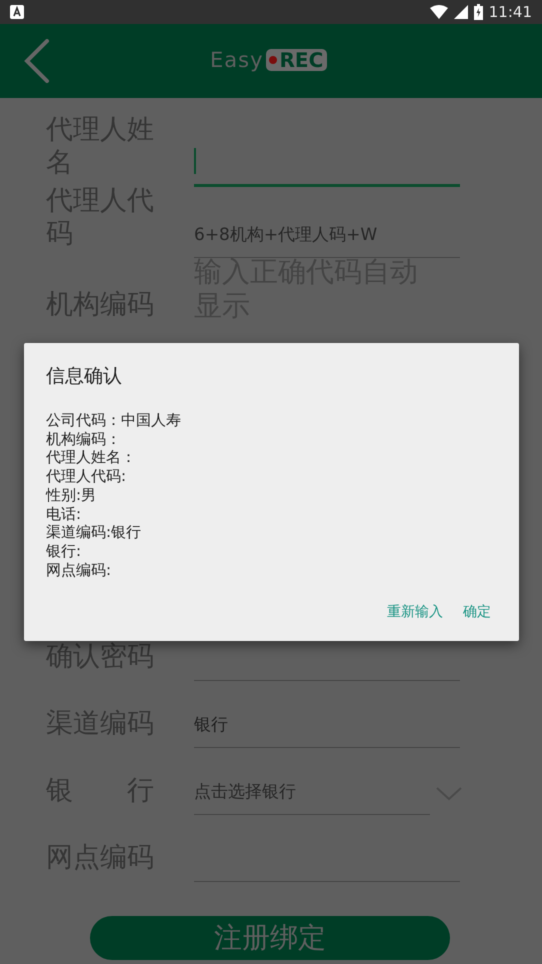  What do you see at coordinates (87, 476) in the screenshot?
I see `info-line: 代理人代码:` at bounding box center [87, 476].